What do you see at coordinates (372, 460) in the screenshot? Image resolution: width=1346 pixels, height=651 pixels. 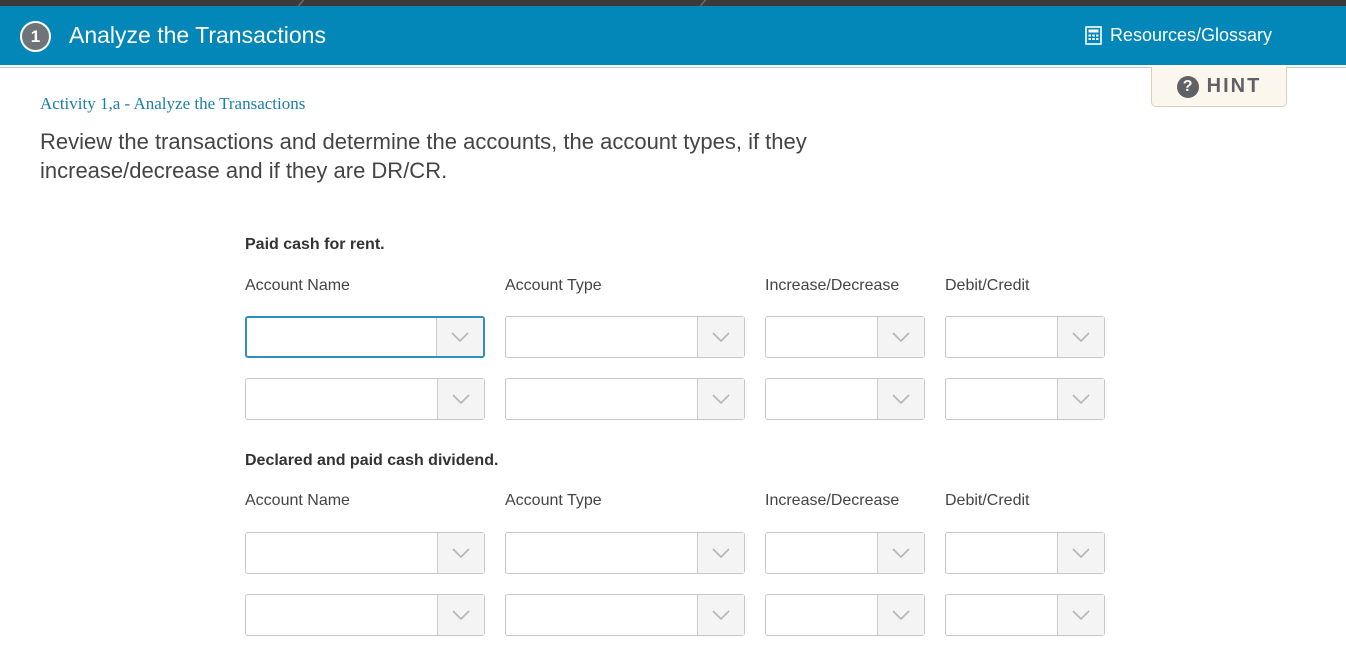 I see `transaction-title: Declared and paid cash dividend.` at bounding box center [372, 460].